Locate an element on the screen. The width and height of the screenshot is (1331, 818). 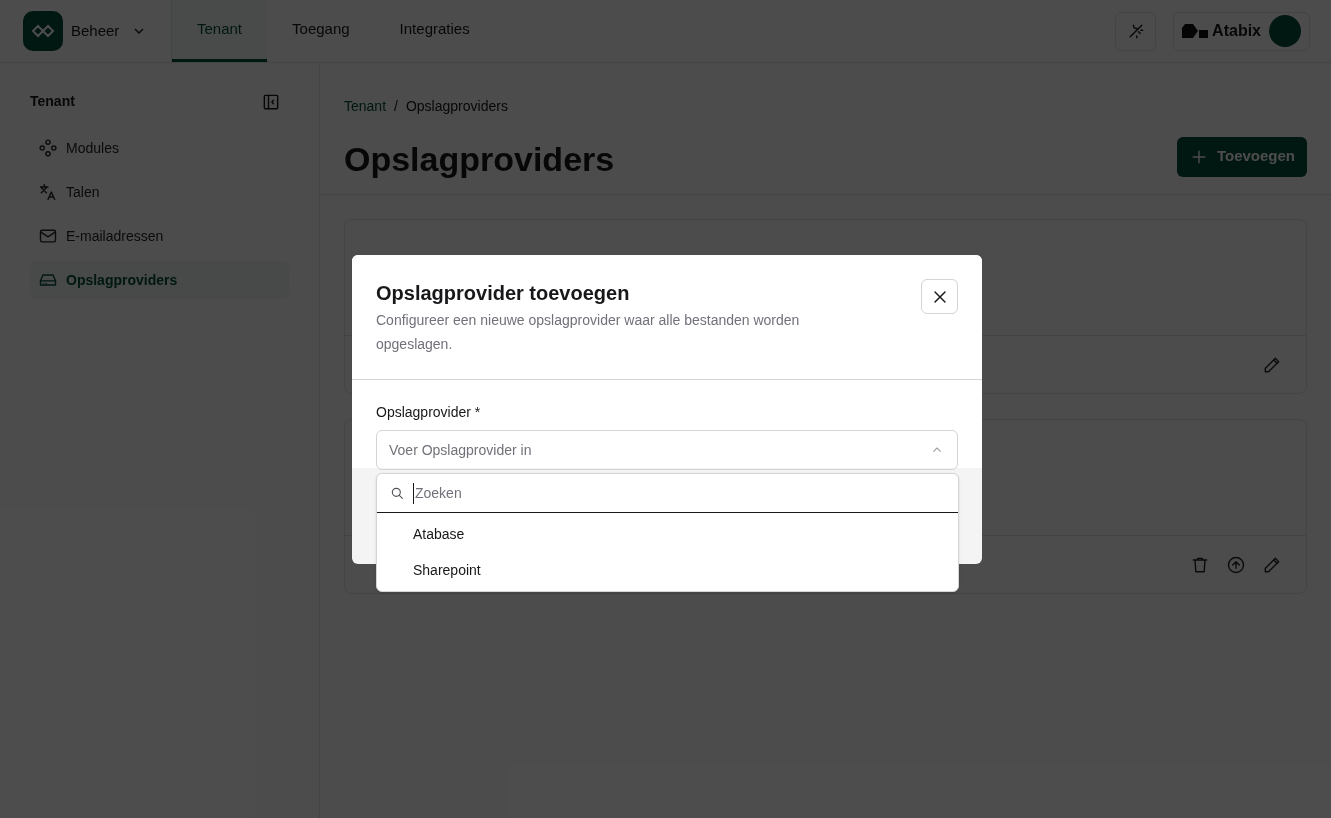
dropdown-option: Sharepoint is located at coordinates (667, 570).